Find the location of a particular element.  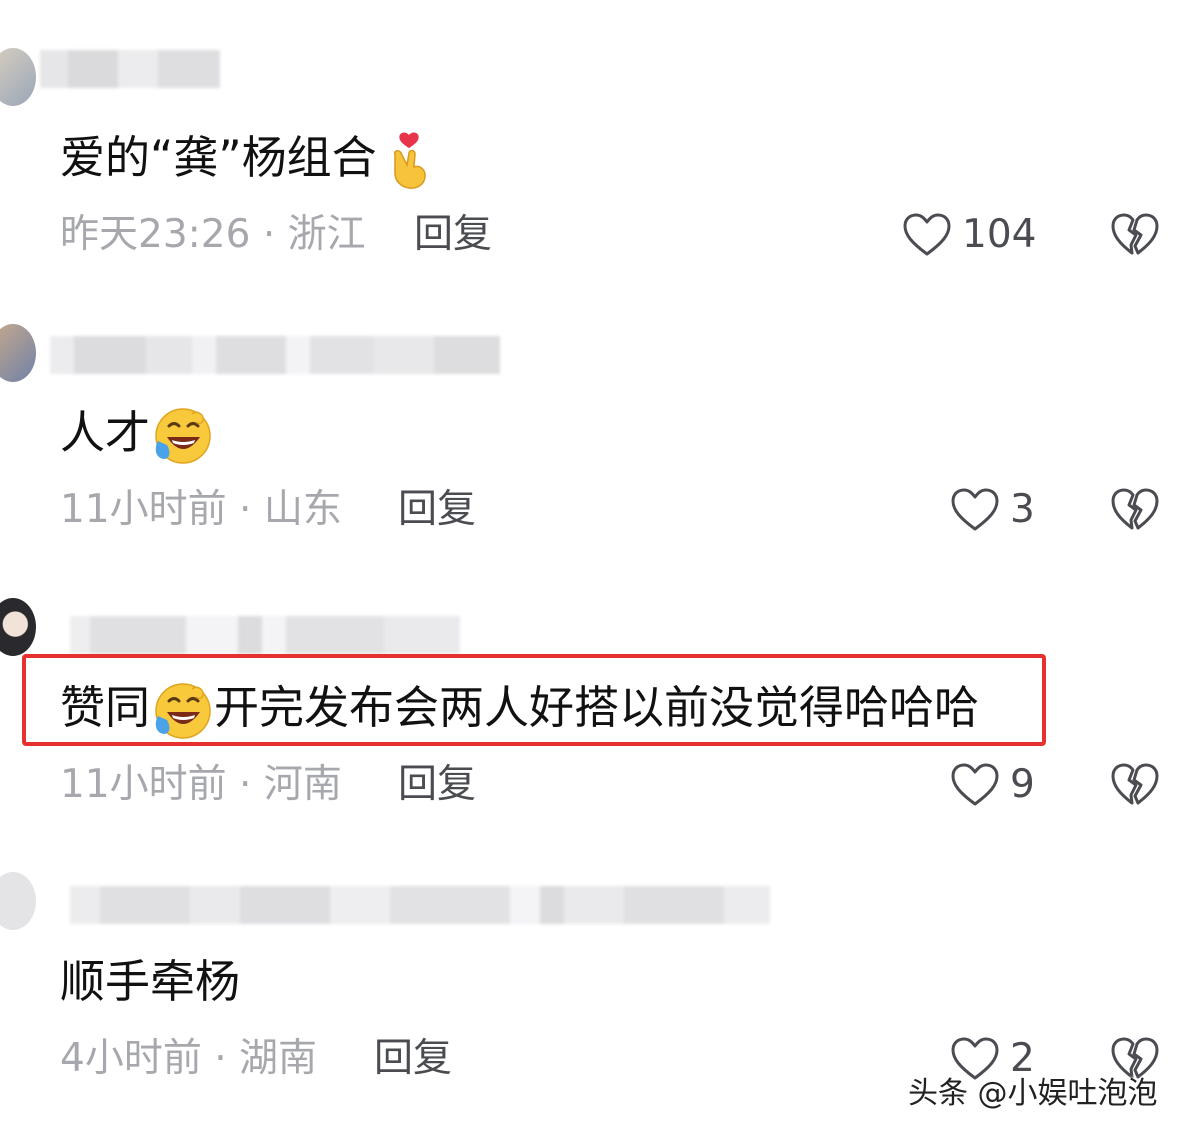

like-button: 9 is located at coordinates (992, 785).